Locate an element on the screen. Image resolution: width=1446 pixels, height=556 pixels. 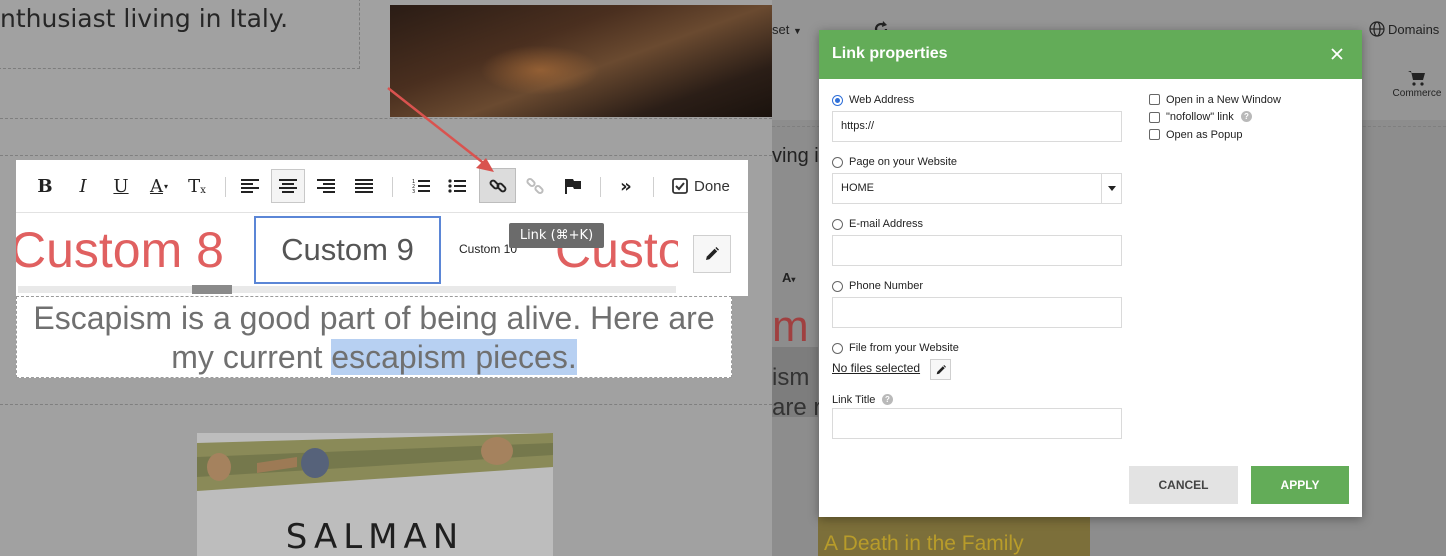
more-options-button: » is located at coordinates (626, 186).